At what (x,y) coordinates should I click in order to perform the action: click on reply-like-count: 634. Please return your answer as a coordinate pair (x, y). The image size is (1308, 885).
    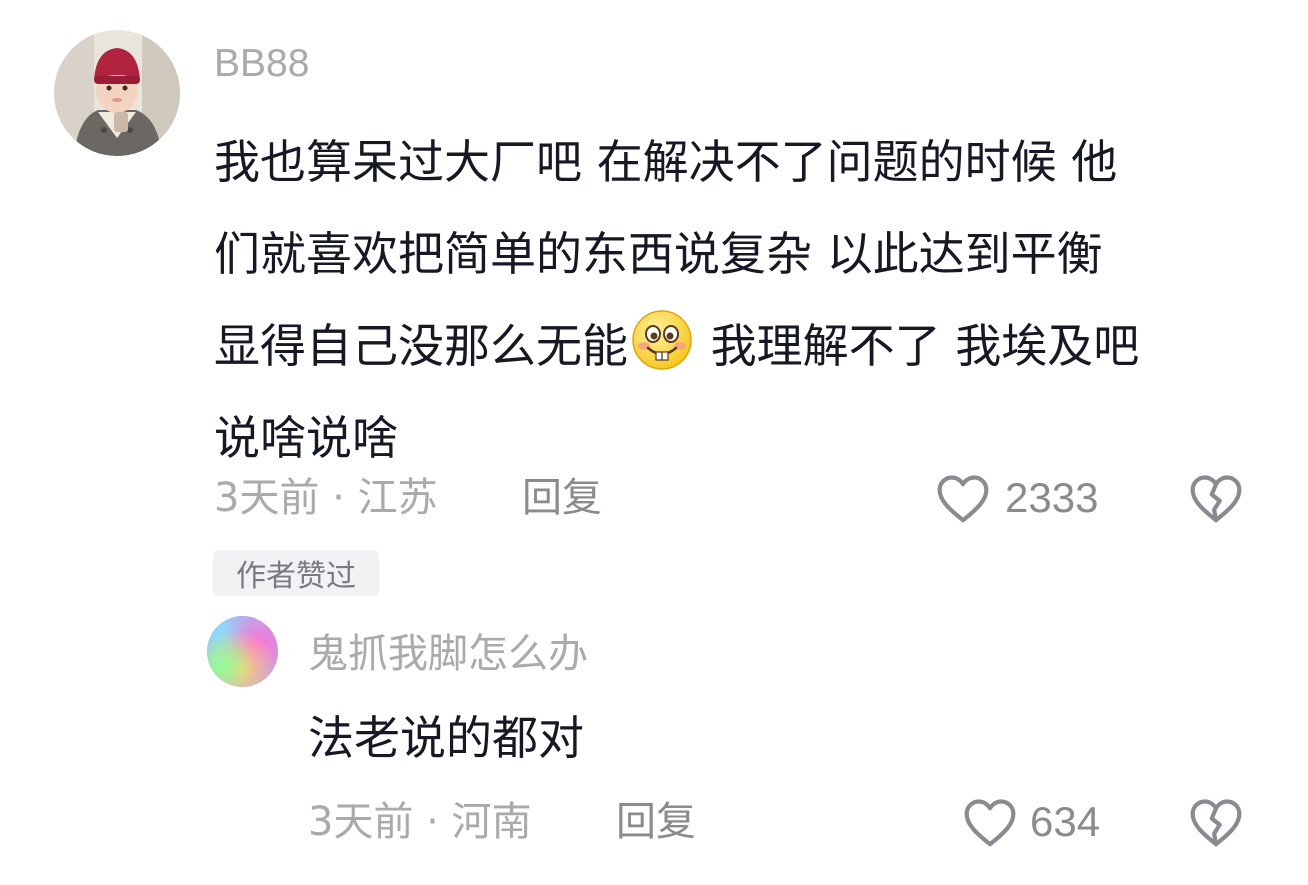
    Looking at the image, I should click on (1065, 821).